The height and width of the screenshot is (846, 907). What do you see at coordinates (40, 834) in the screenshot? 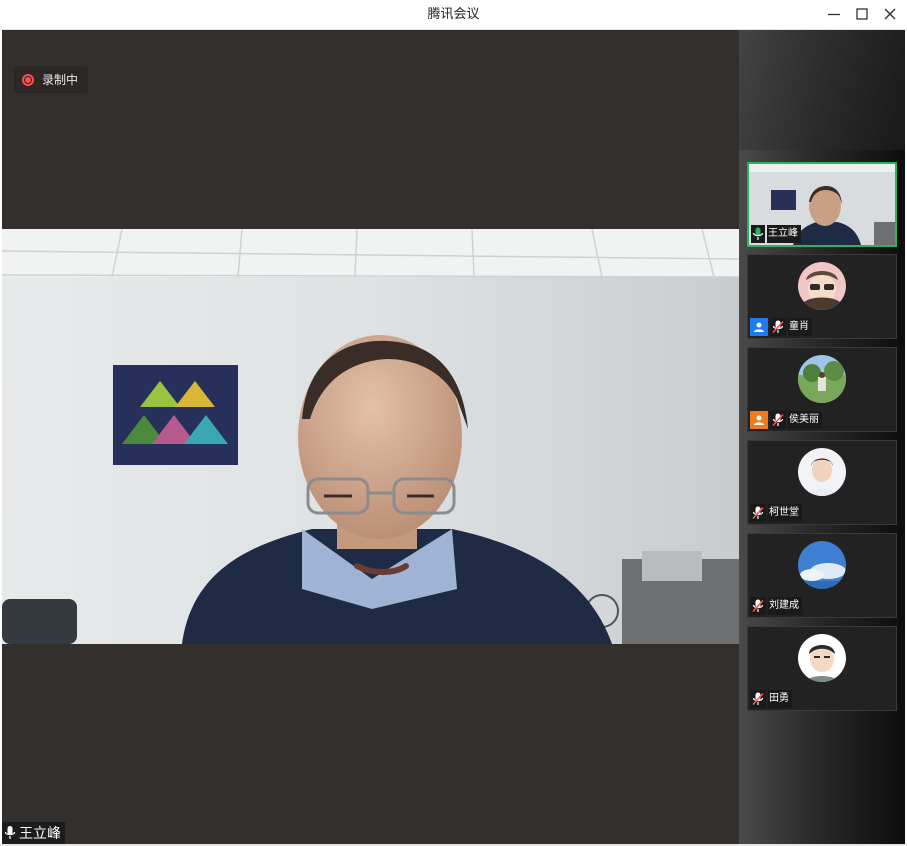
I see `speaker-name: 王立峰` at bounding box center [40, 834].